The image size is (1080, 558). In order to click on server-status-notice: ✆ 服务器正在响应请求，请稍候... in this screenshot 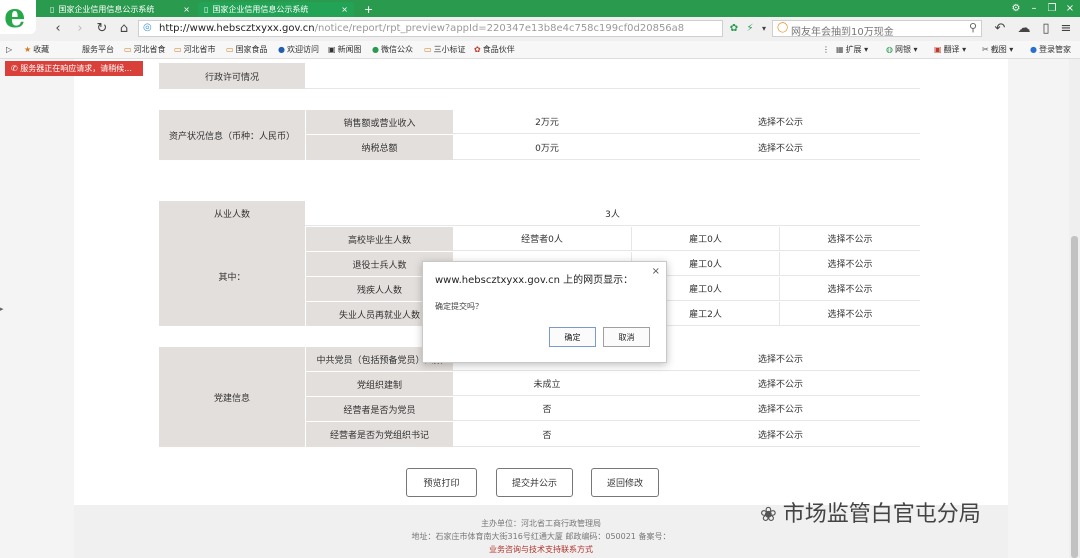, I will do `click(74, 68)`.